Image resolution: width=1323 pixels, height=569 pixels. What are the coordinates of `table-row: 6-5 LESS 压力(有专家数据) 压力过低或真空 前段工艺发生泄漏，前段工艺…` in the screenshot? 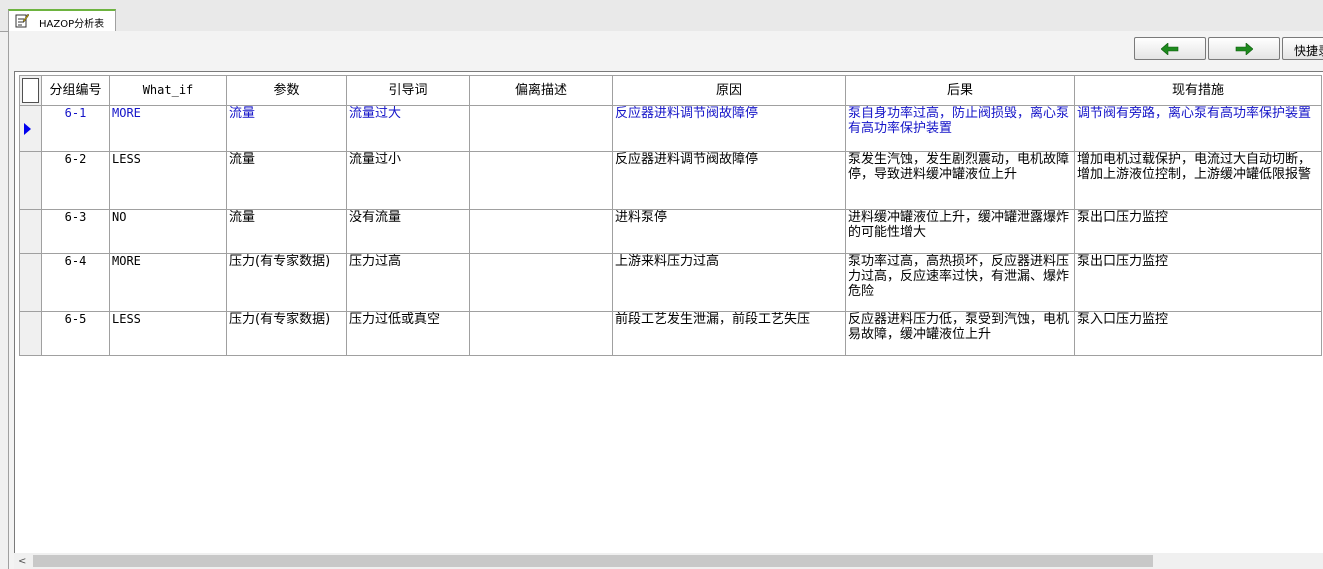 It's located at (670, 333).